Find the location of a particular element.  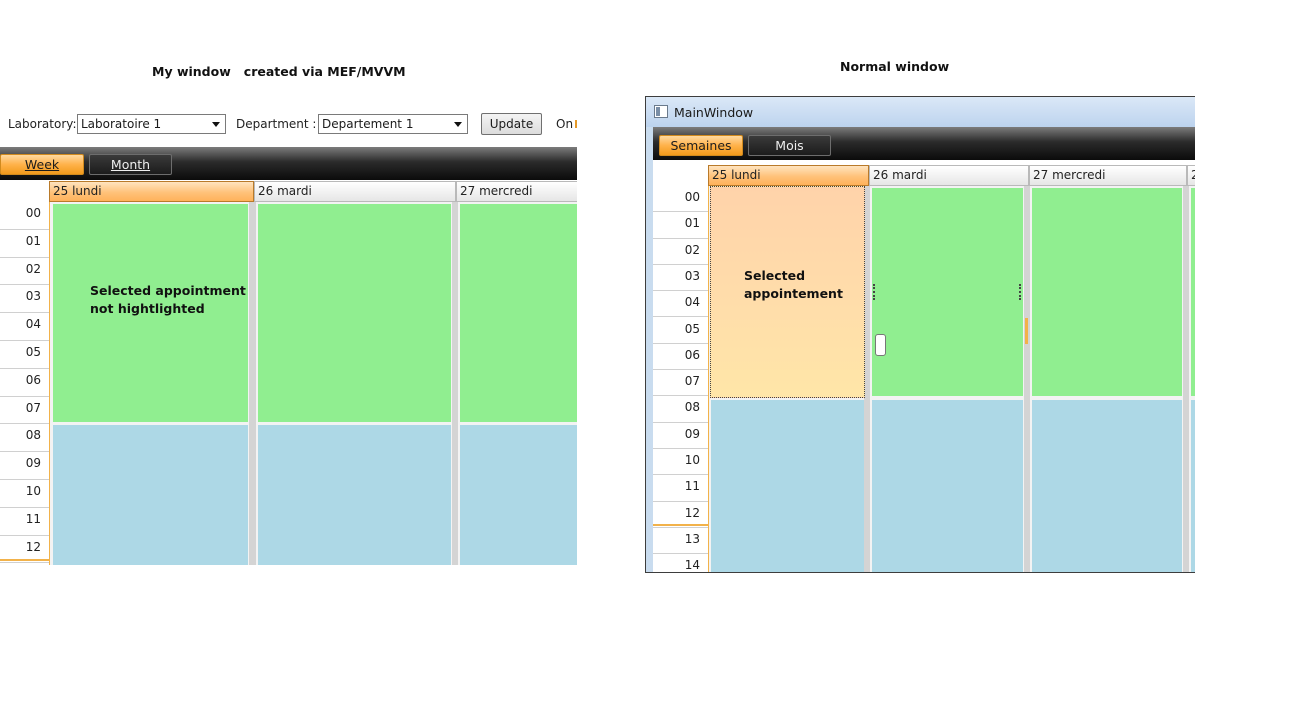

department-combobox: Departement 1 is located at coordinates (393, 124).